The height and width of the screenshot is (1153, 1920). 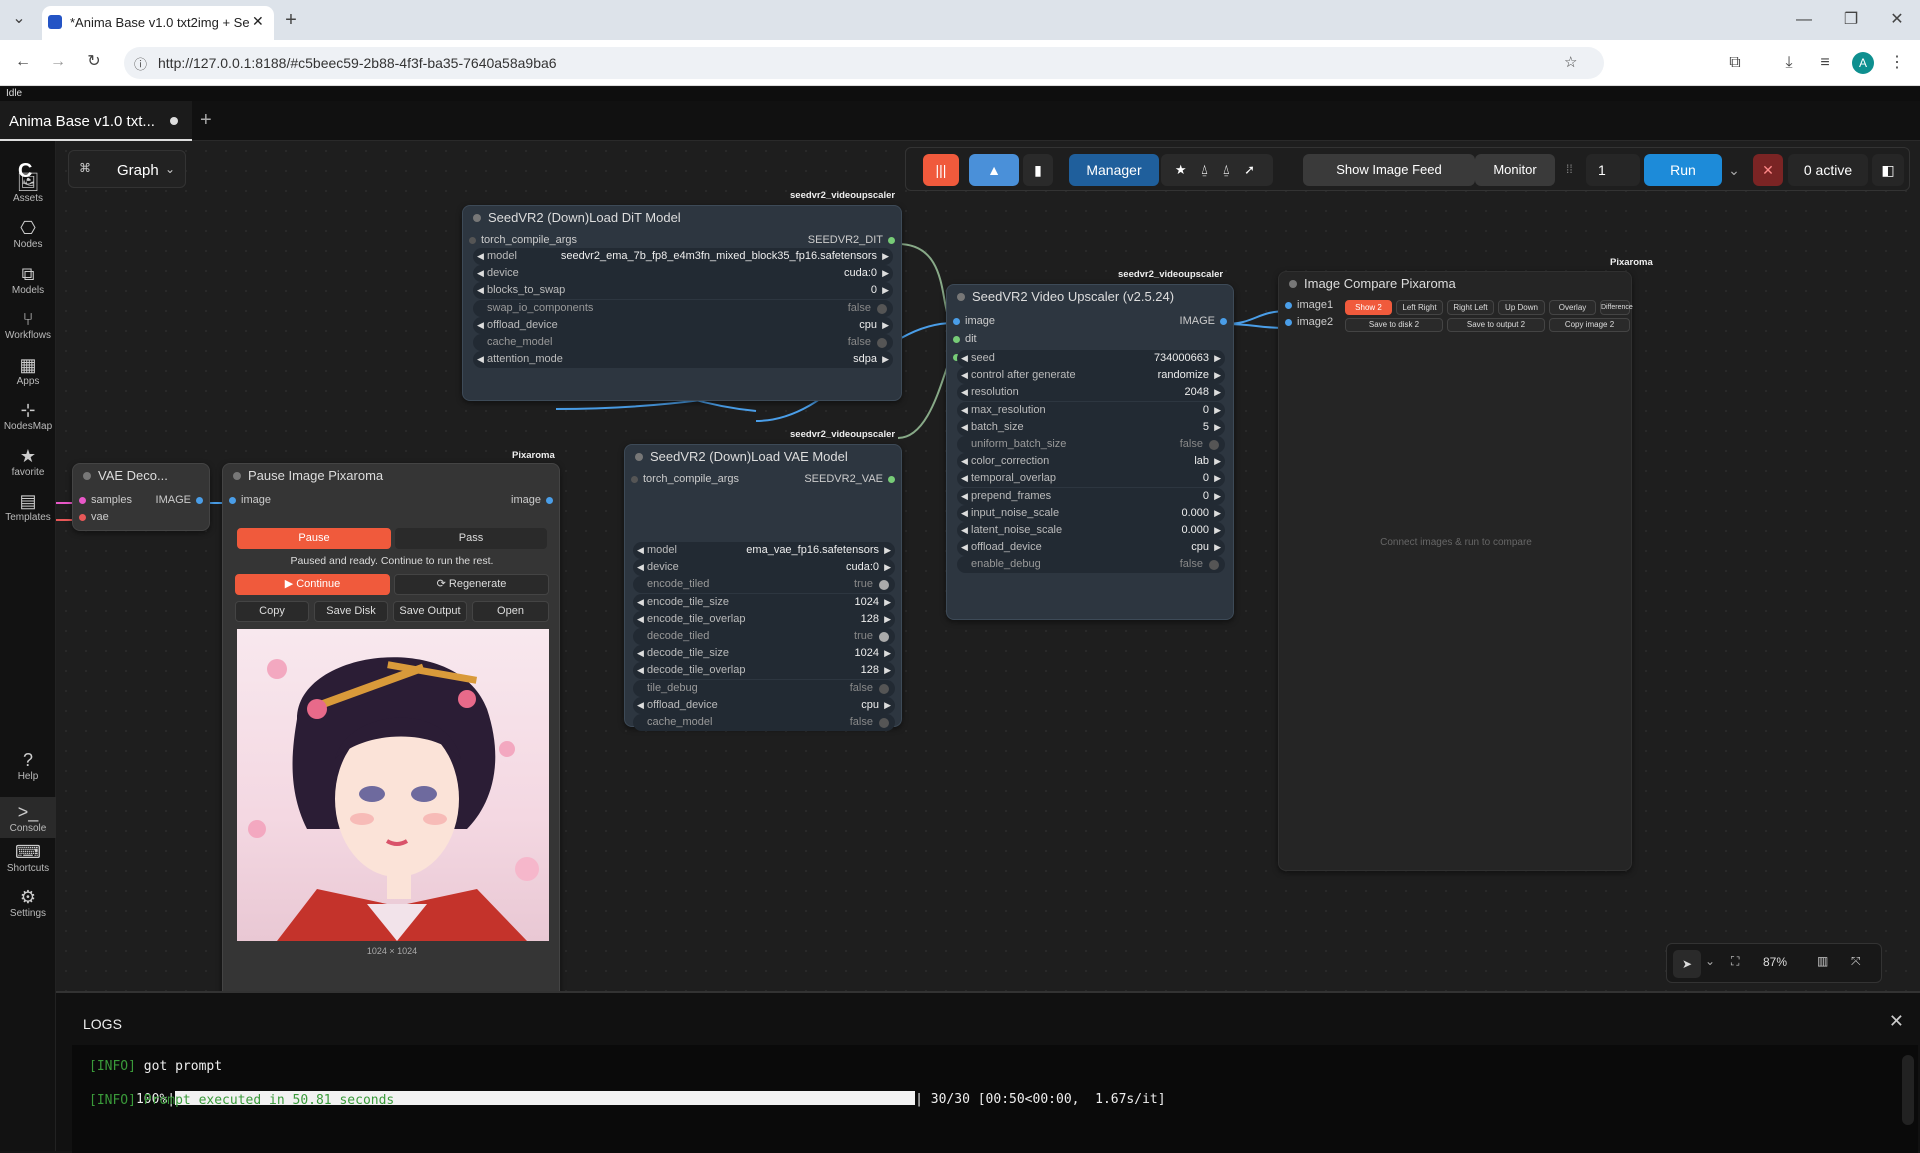 I want to click on pause-toggle-button: Pause, so click(x=314, y=538).